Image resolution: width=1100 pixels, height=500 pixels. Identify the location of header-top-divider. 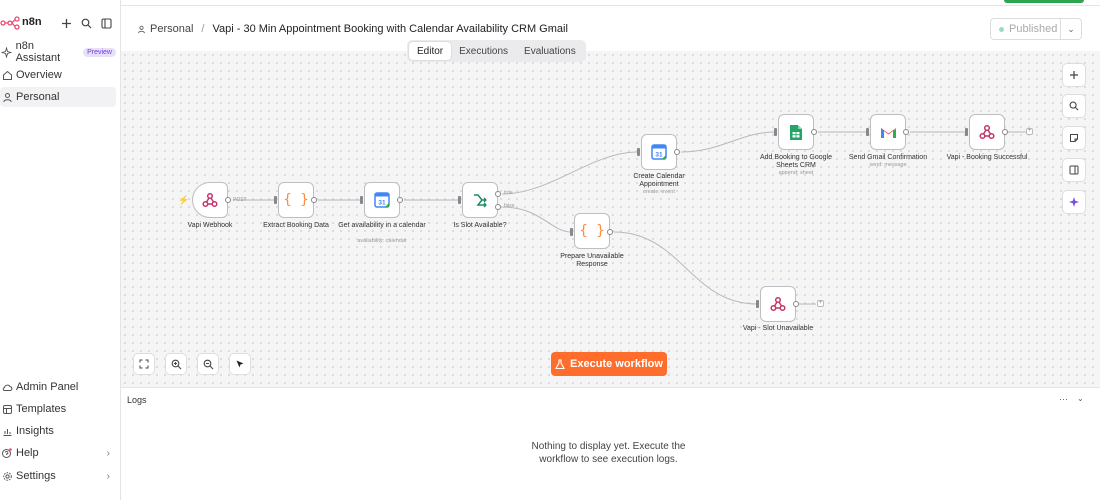
(610, 3).